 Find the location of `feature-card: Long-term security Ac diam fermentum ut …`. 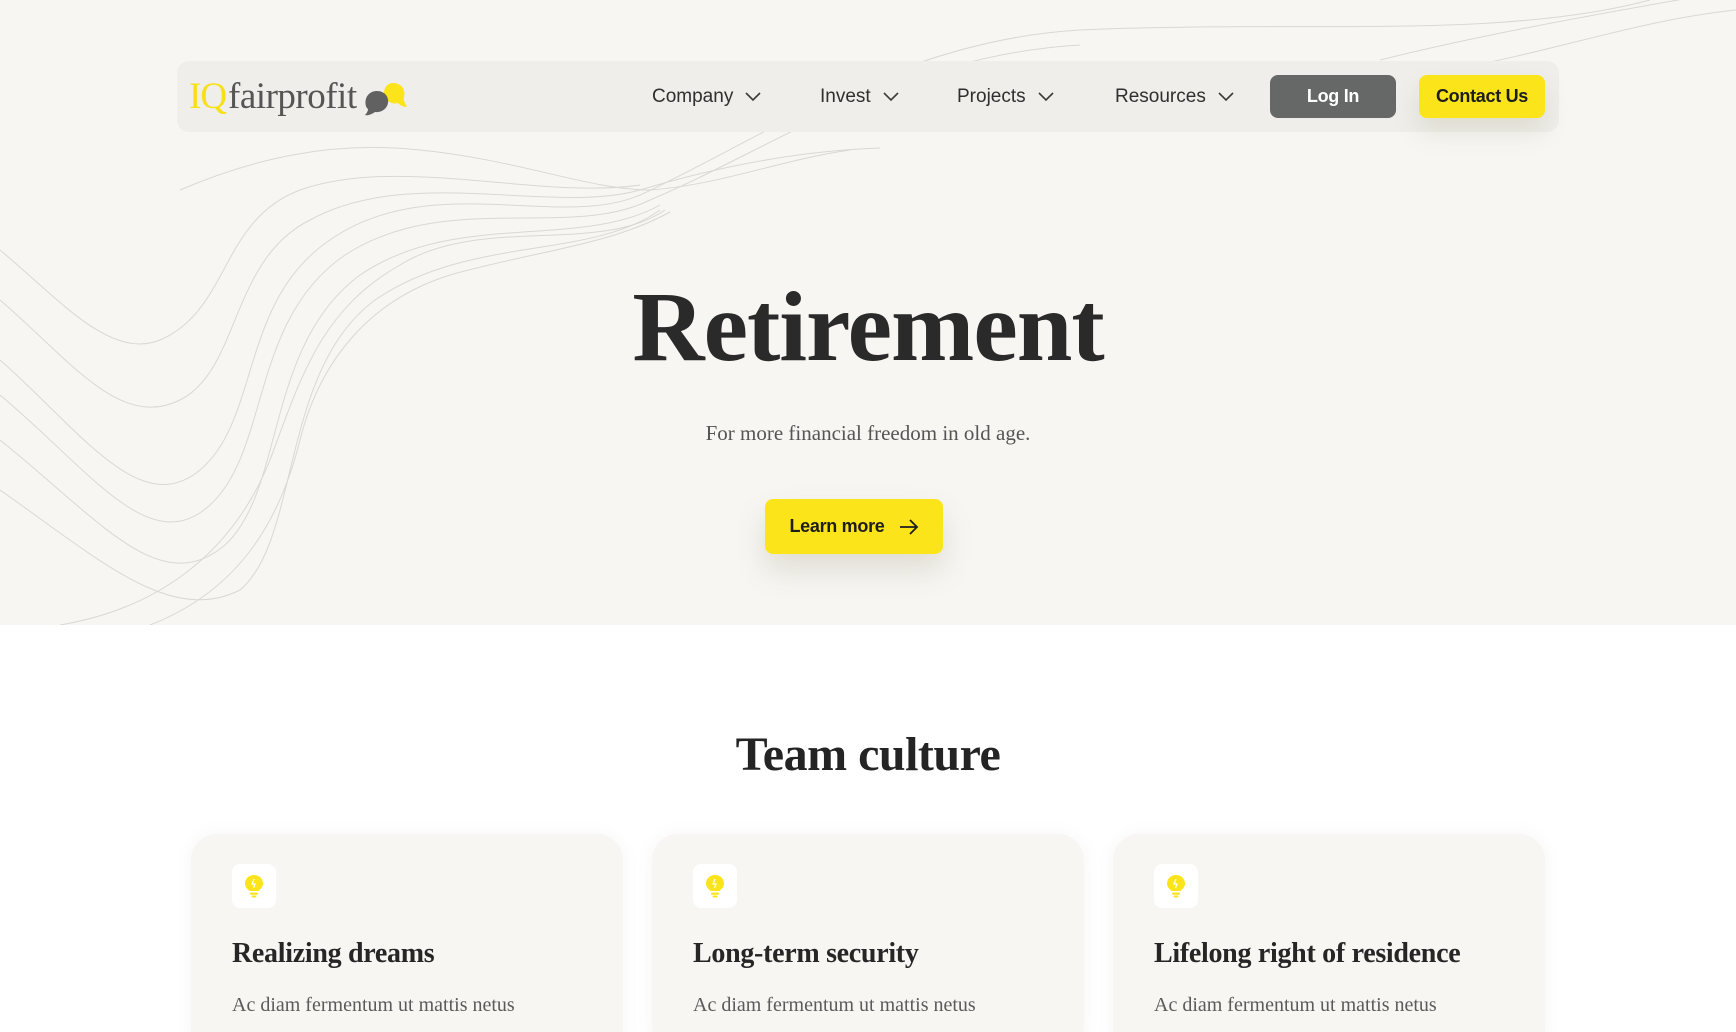

feature-card: Long-term security Ac diam fermentum ut … is located at coordinates (868, 933).